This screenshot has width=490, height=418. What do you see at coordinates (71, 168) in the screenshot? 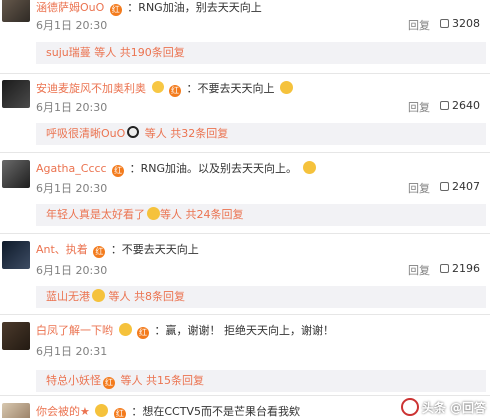
I see `comment-username: Agatha_Cccc` at bounding box center [71, 168].